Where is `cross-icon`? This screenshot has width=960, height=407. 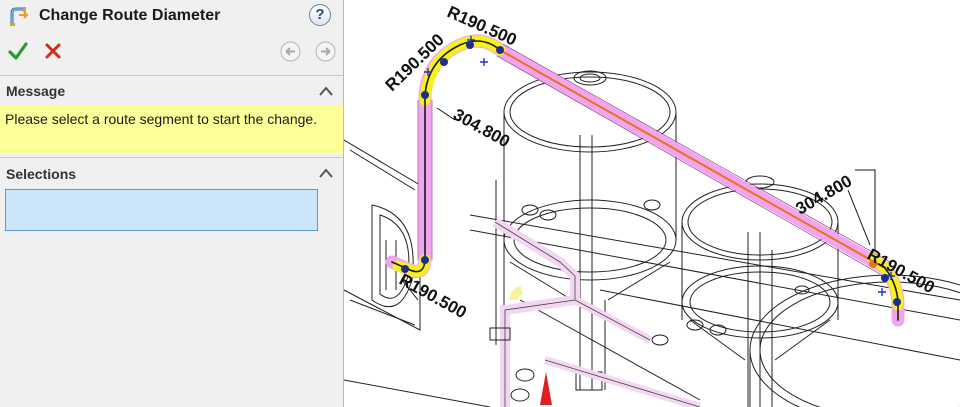
cross-icon is located at coordinates (53, 51).